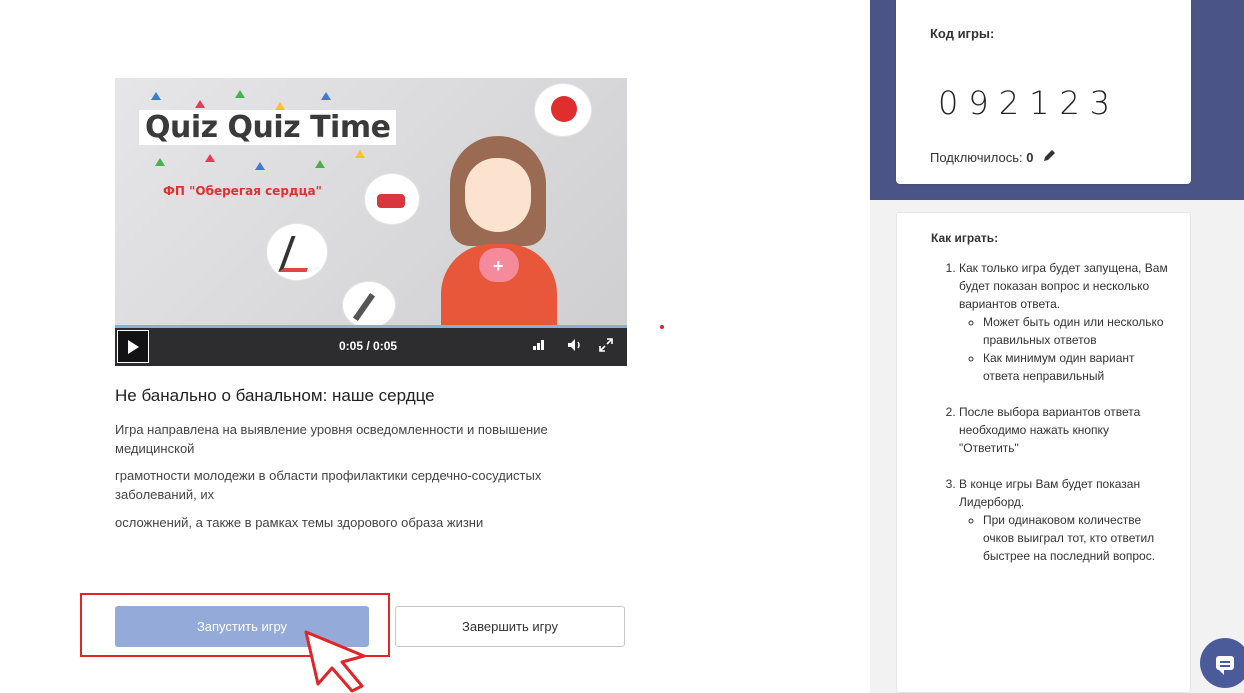 This screenshot has height=693, width=1244. What do you see at coordinates (242, 191) in the screenshot?
I see `banner-subtitle: ФП "Оберегая сердца"` at bounding box center [242, 191].